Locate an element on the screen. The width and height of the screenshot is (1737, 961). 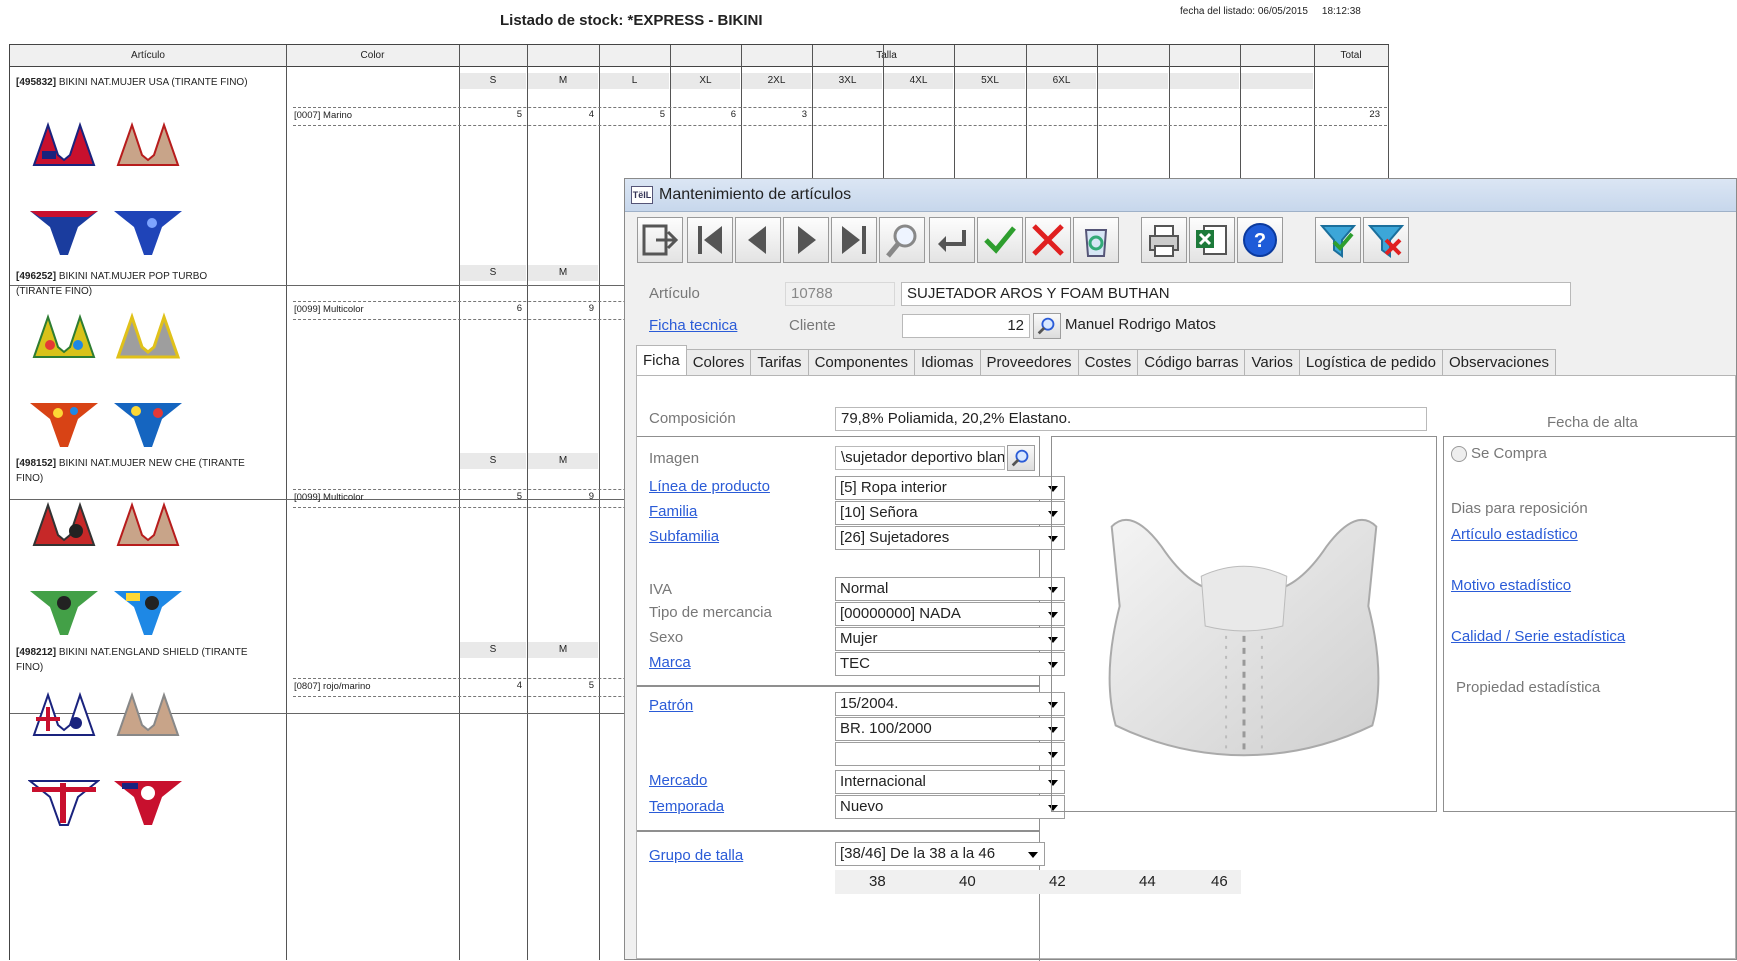
window-title: Mantenimiento de artículos is located at coordinates (755, 194).